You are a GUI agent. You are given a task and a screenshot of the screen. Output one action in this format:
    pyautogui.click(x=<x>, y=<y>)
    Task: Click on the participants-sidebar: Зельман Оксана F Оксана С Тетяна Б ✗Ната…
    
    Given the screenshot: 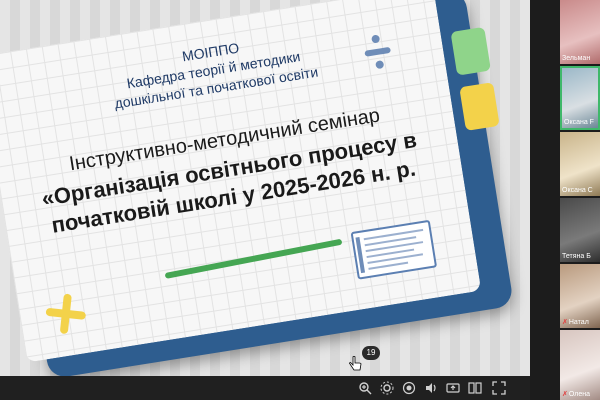 What is the action you would take?
    pyautogui.click(x=580, y=200)
    